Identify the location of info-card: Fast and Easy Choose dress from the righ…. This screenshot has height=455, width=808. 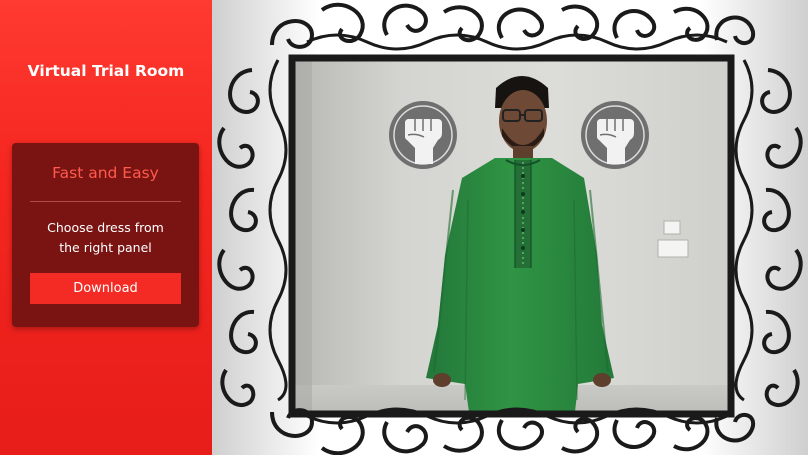
(105, 235).